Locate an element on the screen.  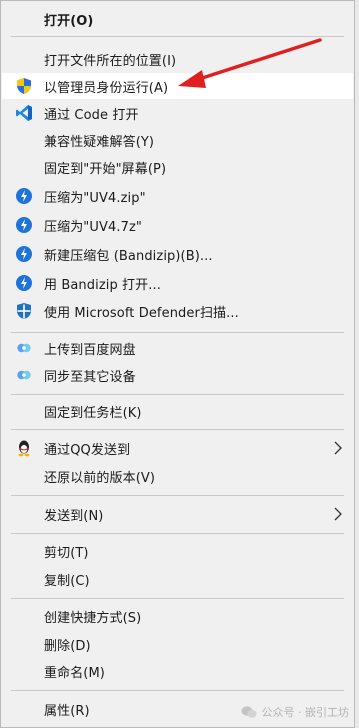
wechat-icon is located at coordinates (249, 712).